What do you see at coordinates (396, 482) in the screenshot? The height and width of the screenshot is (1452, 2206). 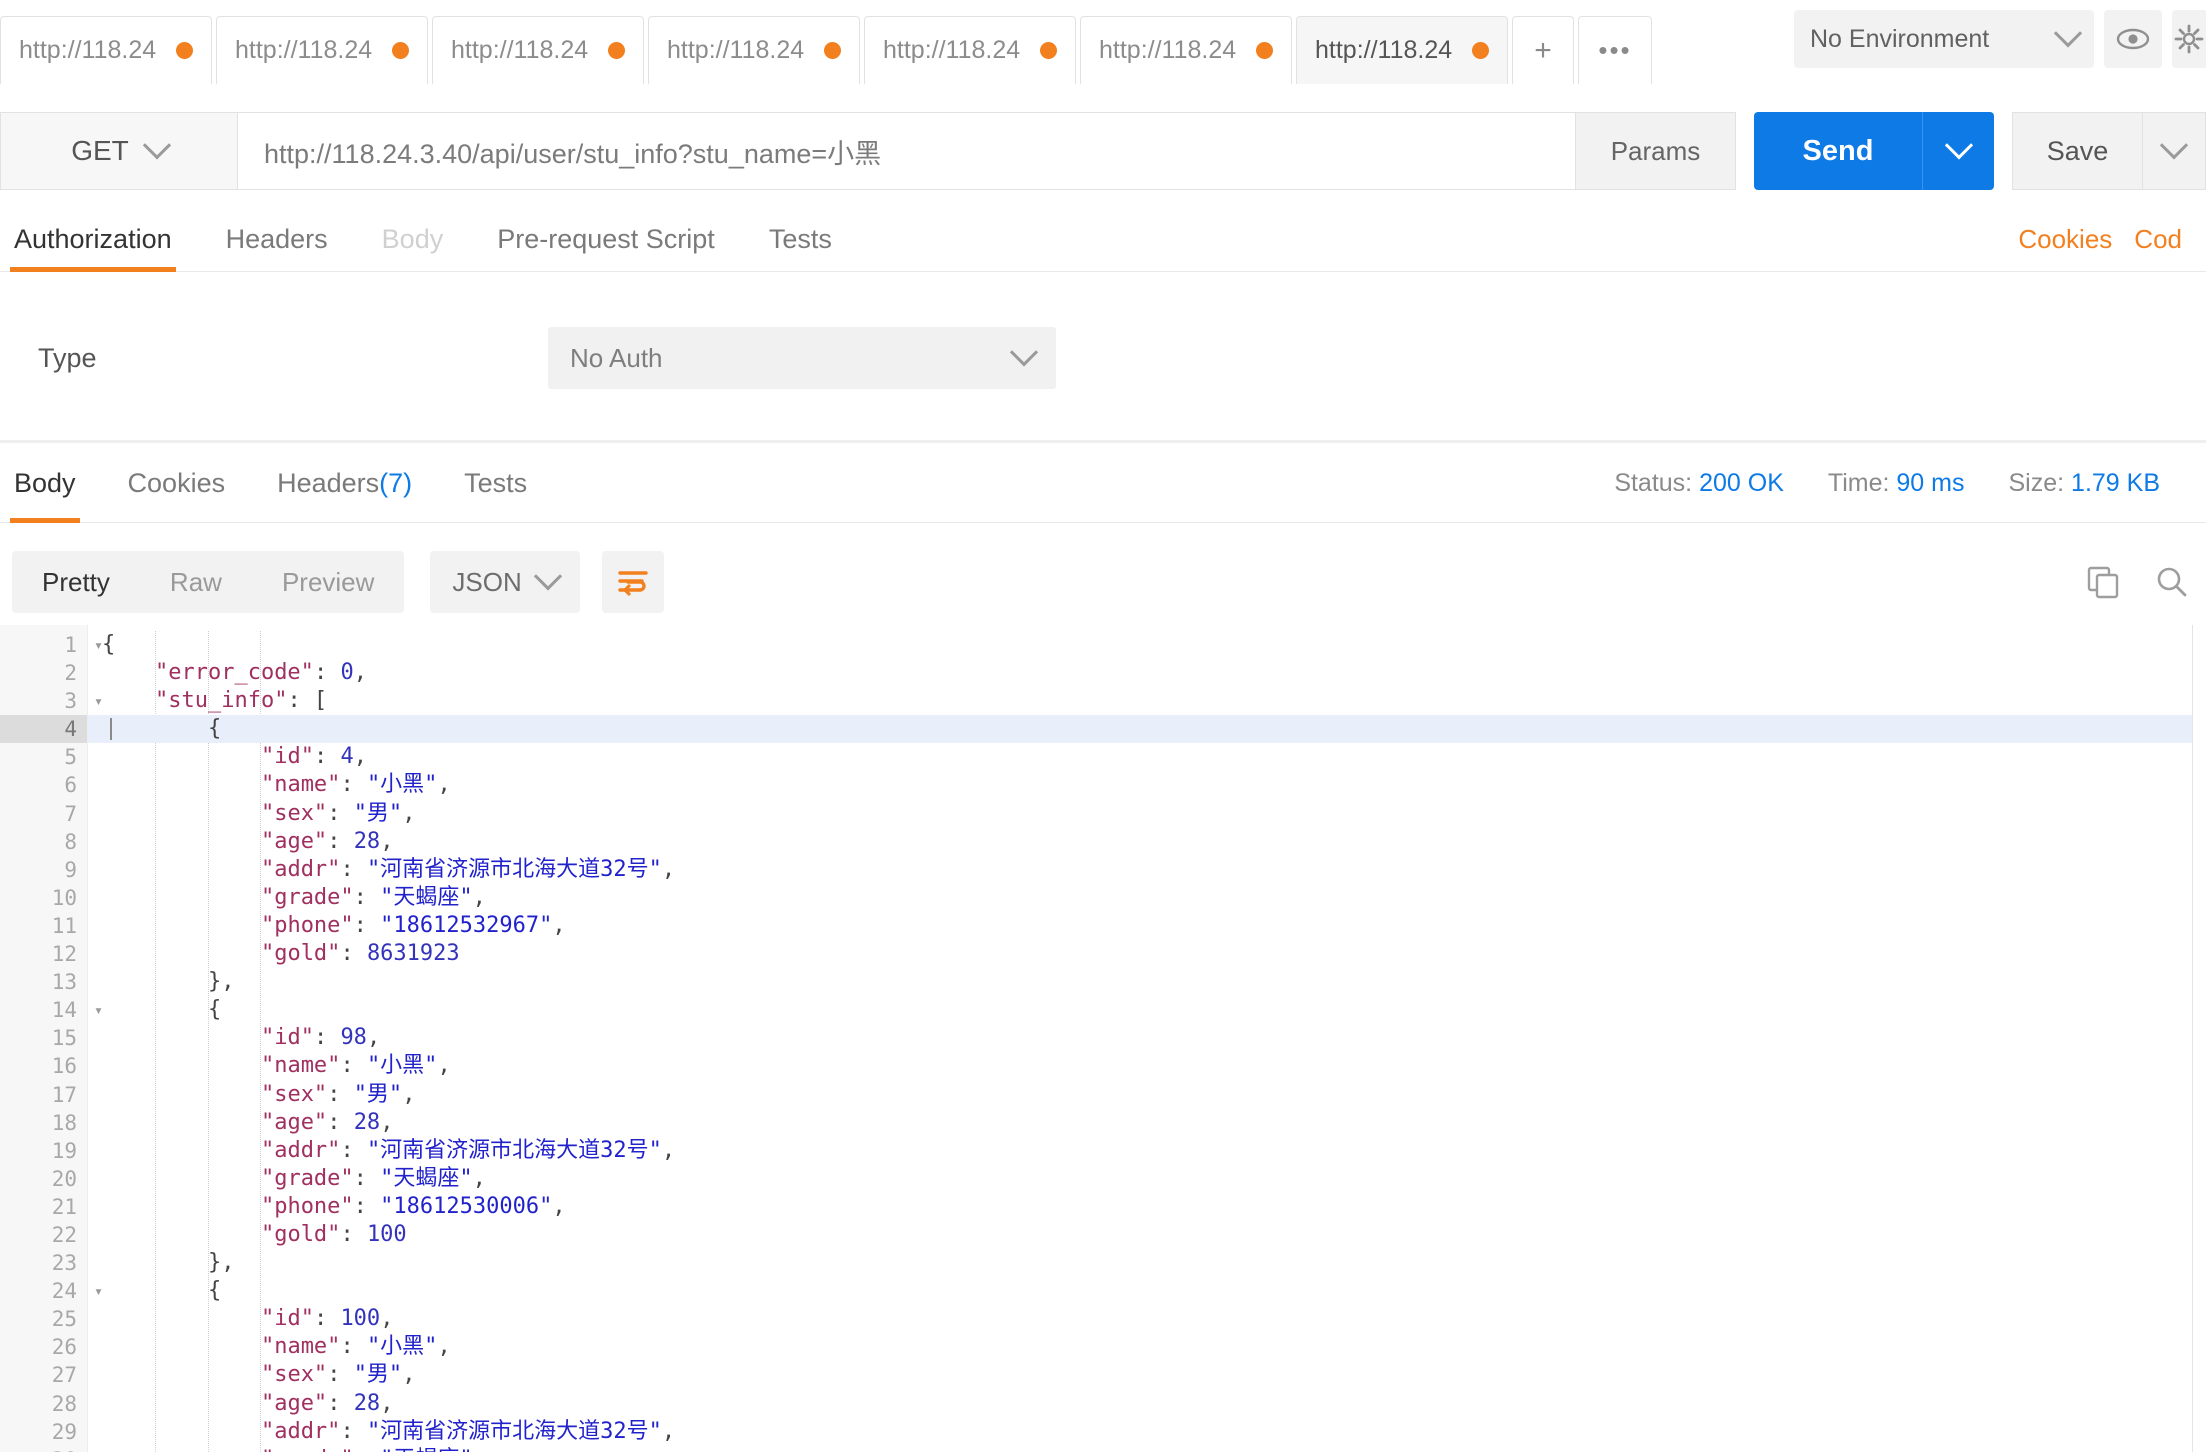 I see `response-tab-count: (7)` at bounding box center [396, 482].